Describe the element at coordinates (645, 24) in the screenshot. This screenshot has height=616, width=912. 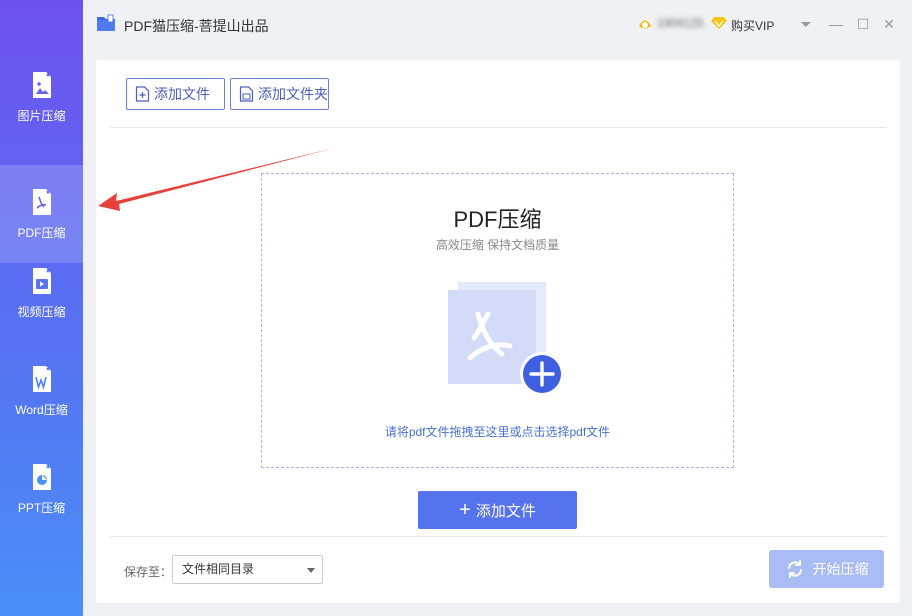
I see `user-avatar-icon` at that location.